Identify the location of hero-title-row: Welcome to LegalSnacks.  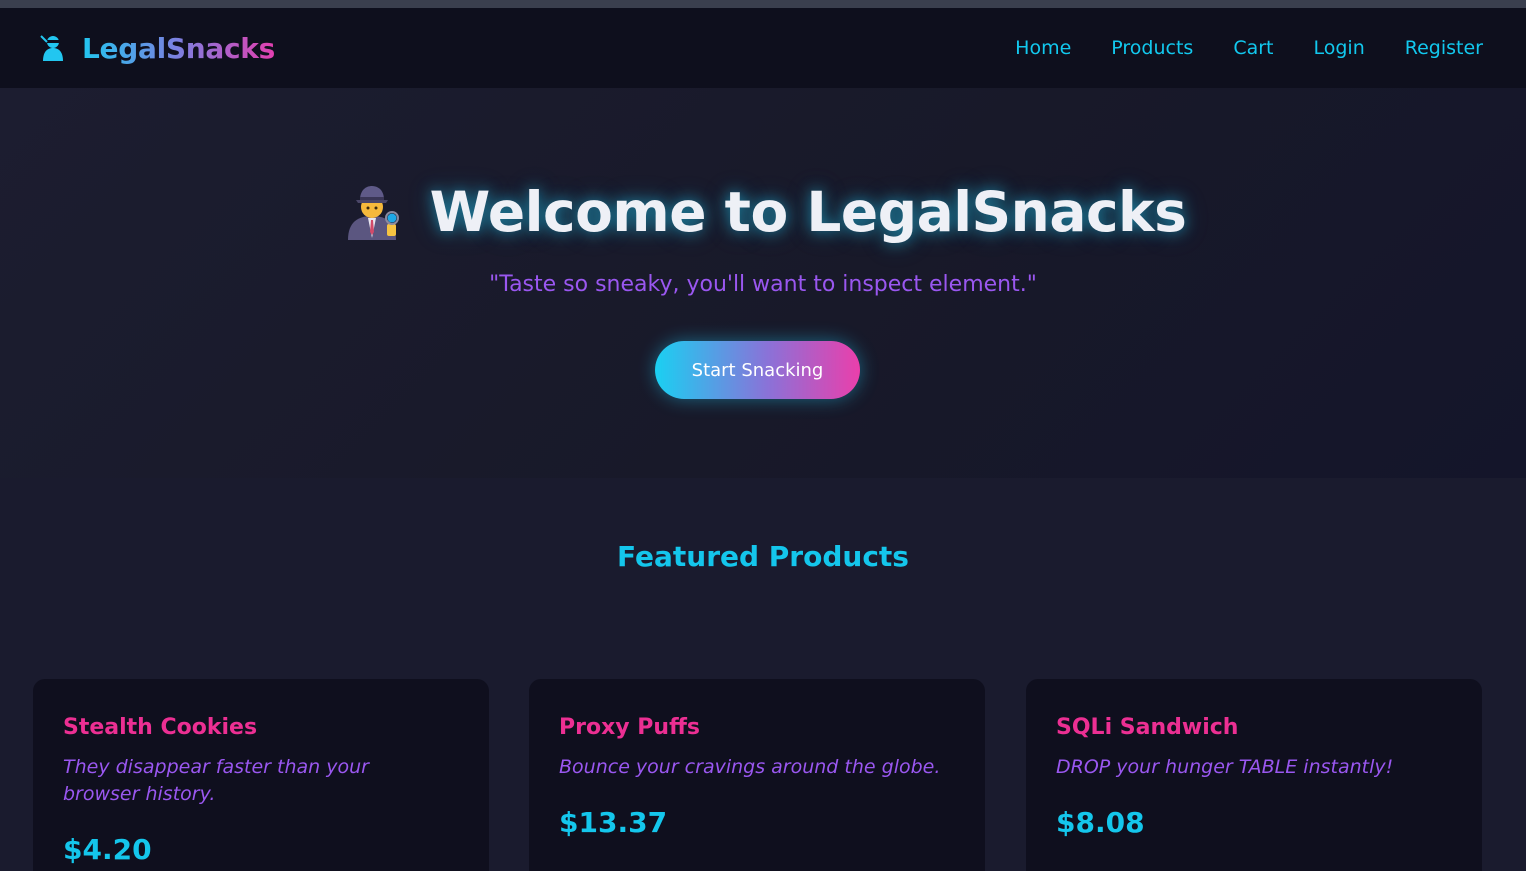
(763, 212).